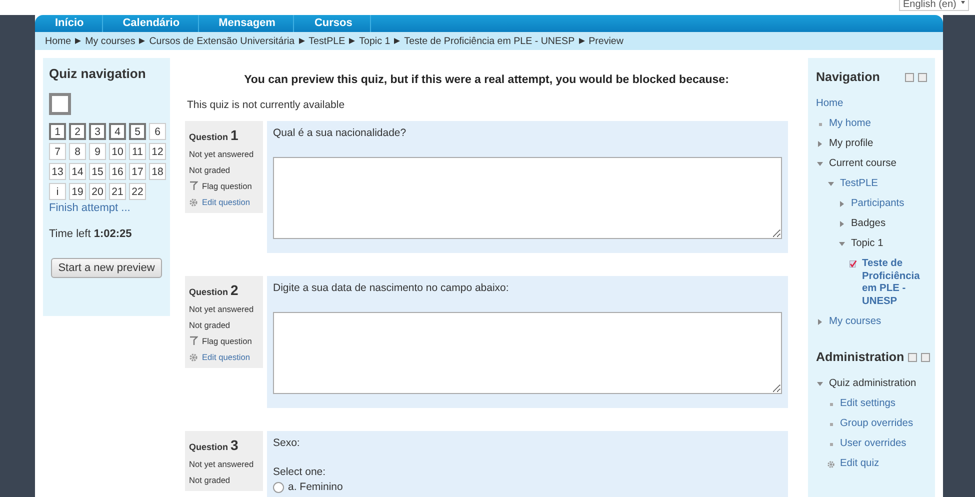 Image resolution: width=975 pixels, height=497 pixels. Describe the element at coordinates (117, 151) in the screenshot. I see `question-number-button: 10` at that location.